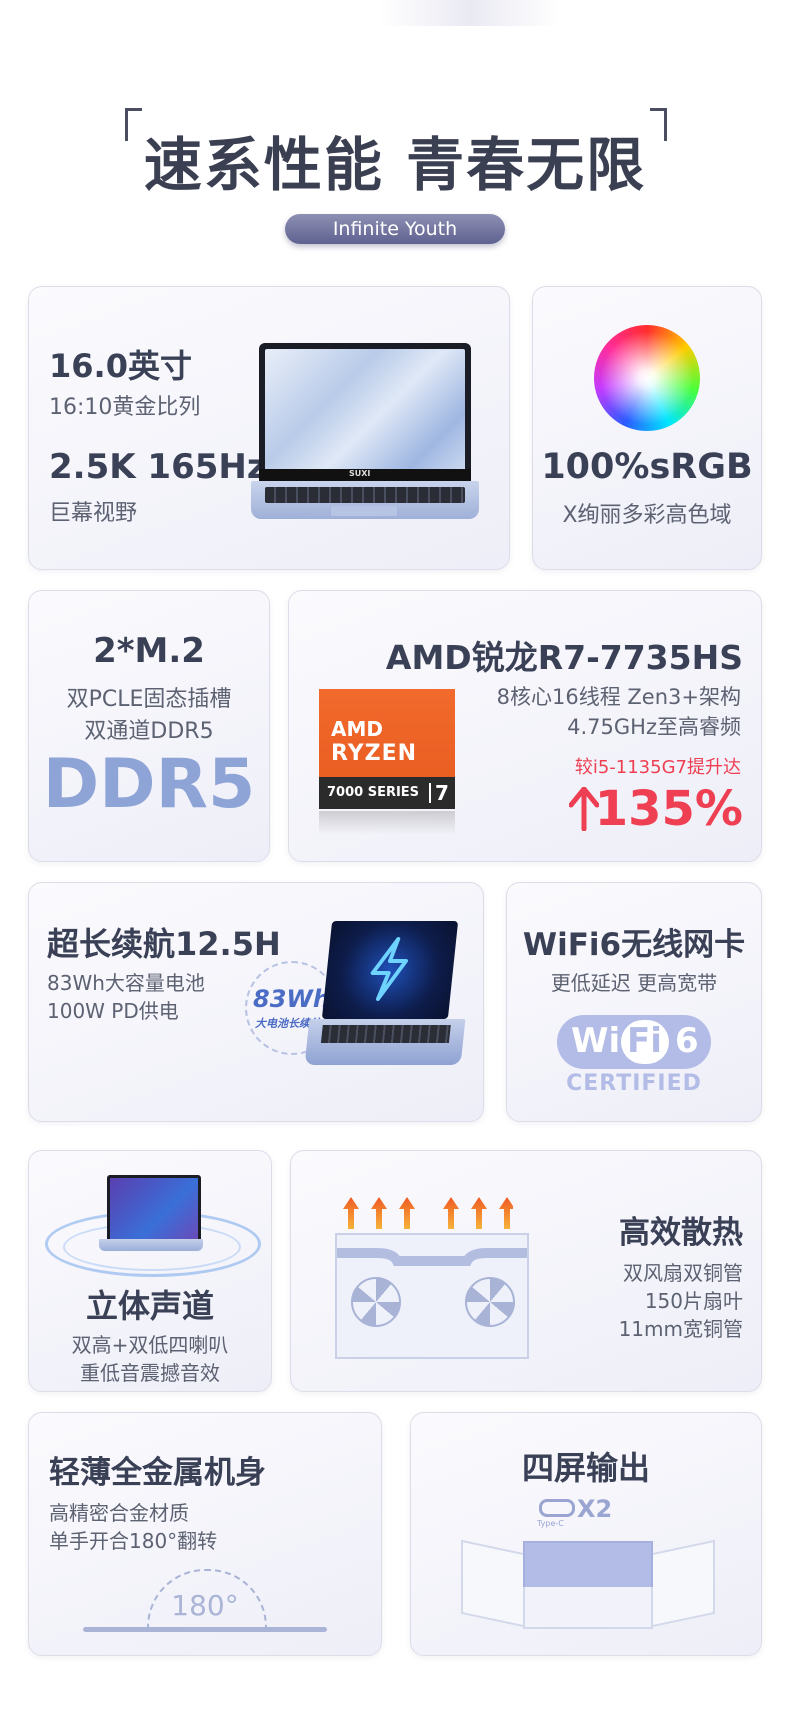  What do you see at coordinates (668, 809) in the screenshot?
I see `cpu-boost: 135%` at bounding box center [668, 809].